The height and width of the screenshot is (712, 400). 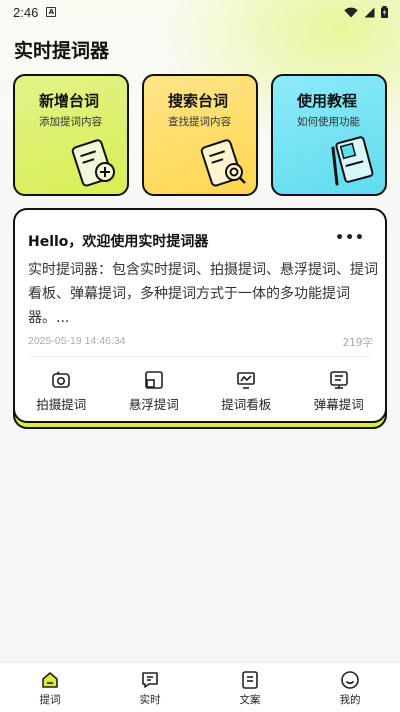 I want to click on more-options-icon: •••, so click(x=350, y=238).